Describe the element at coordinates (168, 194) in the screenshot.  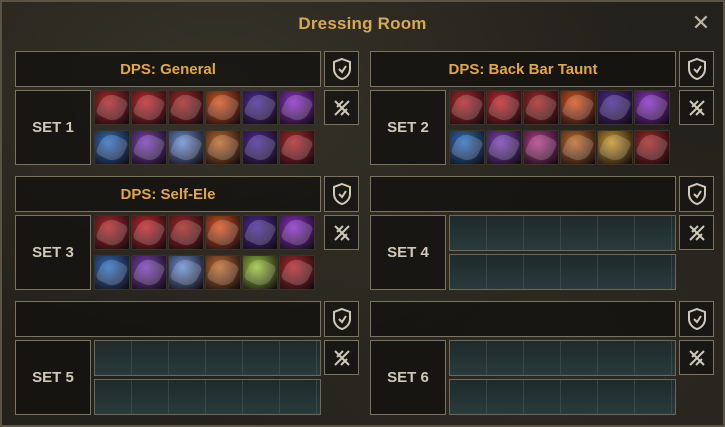
I see `outfit-name-3: DPS: Self-Ele` at that location.